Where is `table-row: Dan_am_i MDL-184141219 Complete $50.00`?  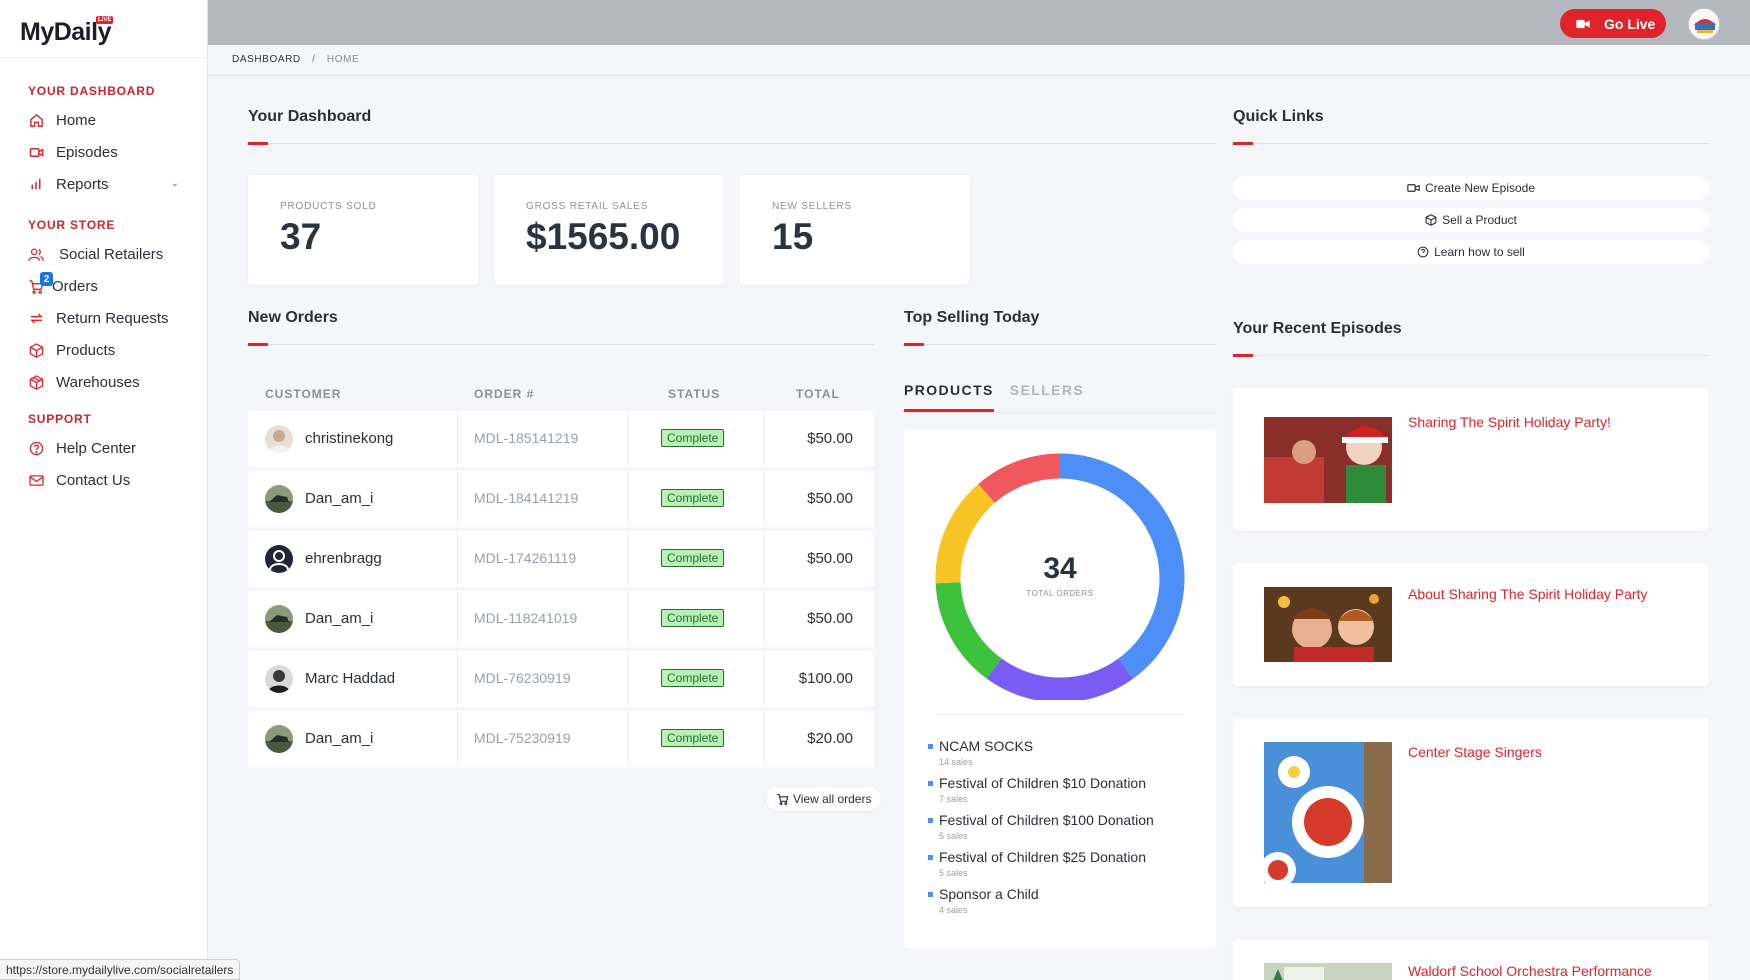 table-row: Dan_am_i MDL-184141219 Complete $50.00 is located at coordinates (561, 499).